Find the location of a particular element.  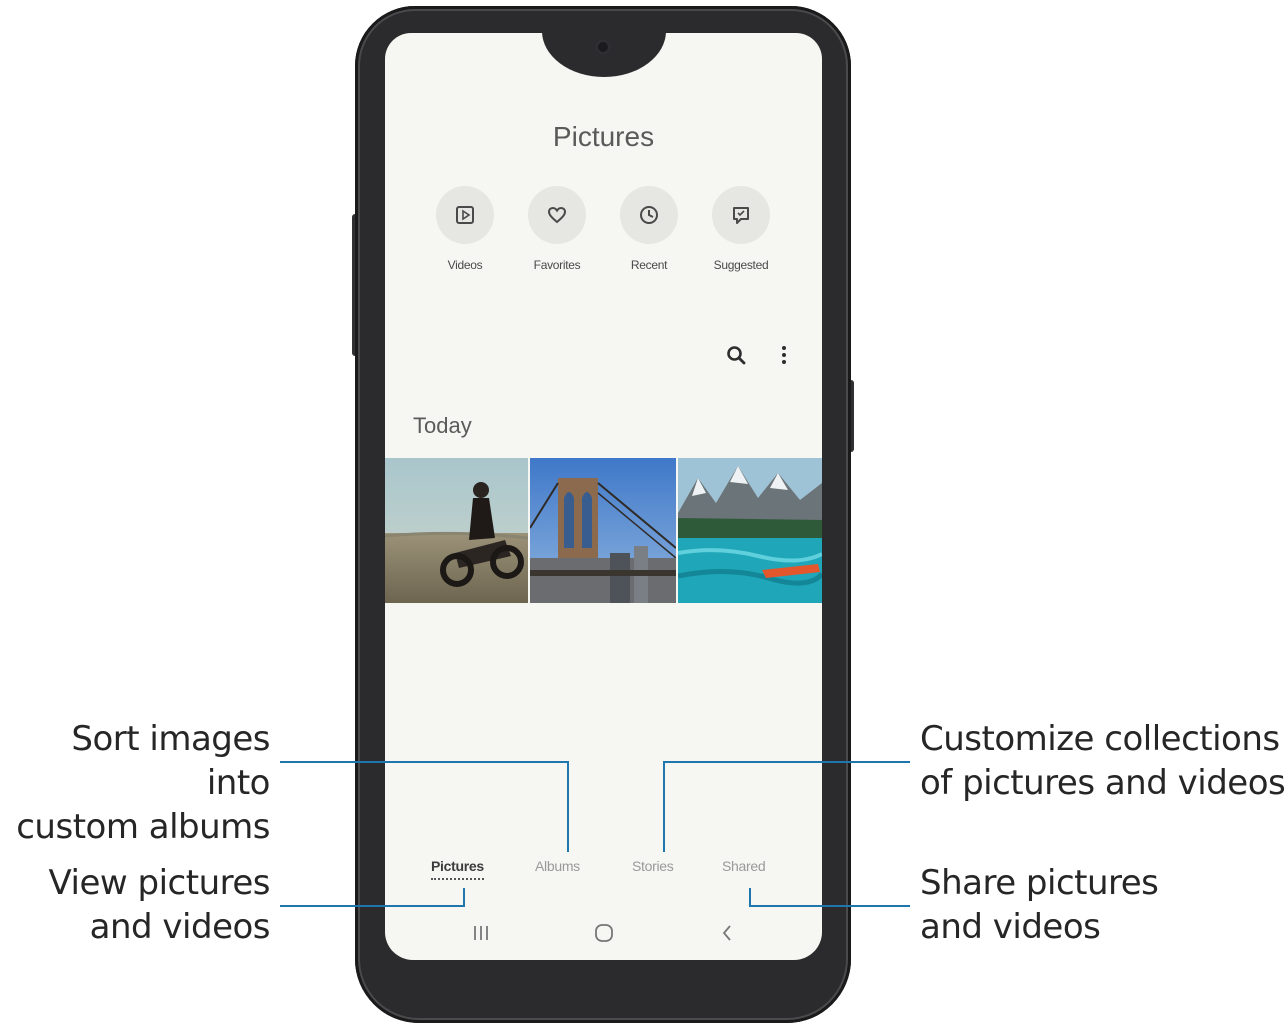

heart-icon is located at coordinates (557, 215).